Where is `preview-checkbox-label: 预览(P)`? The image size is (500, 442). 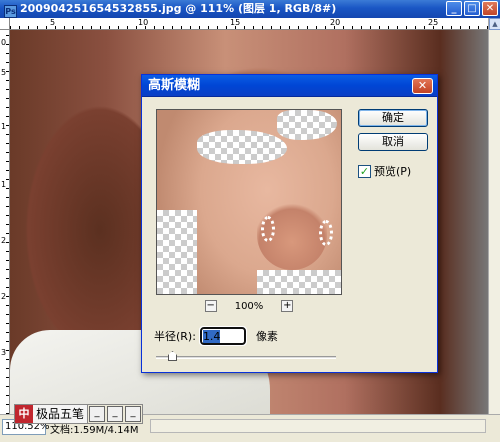 preview-checkbox-label: 预览(P) is located at coordinates (393, 171).